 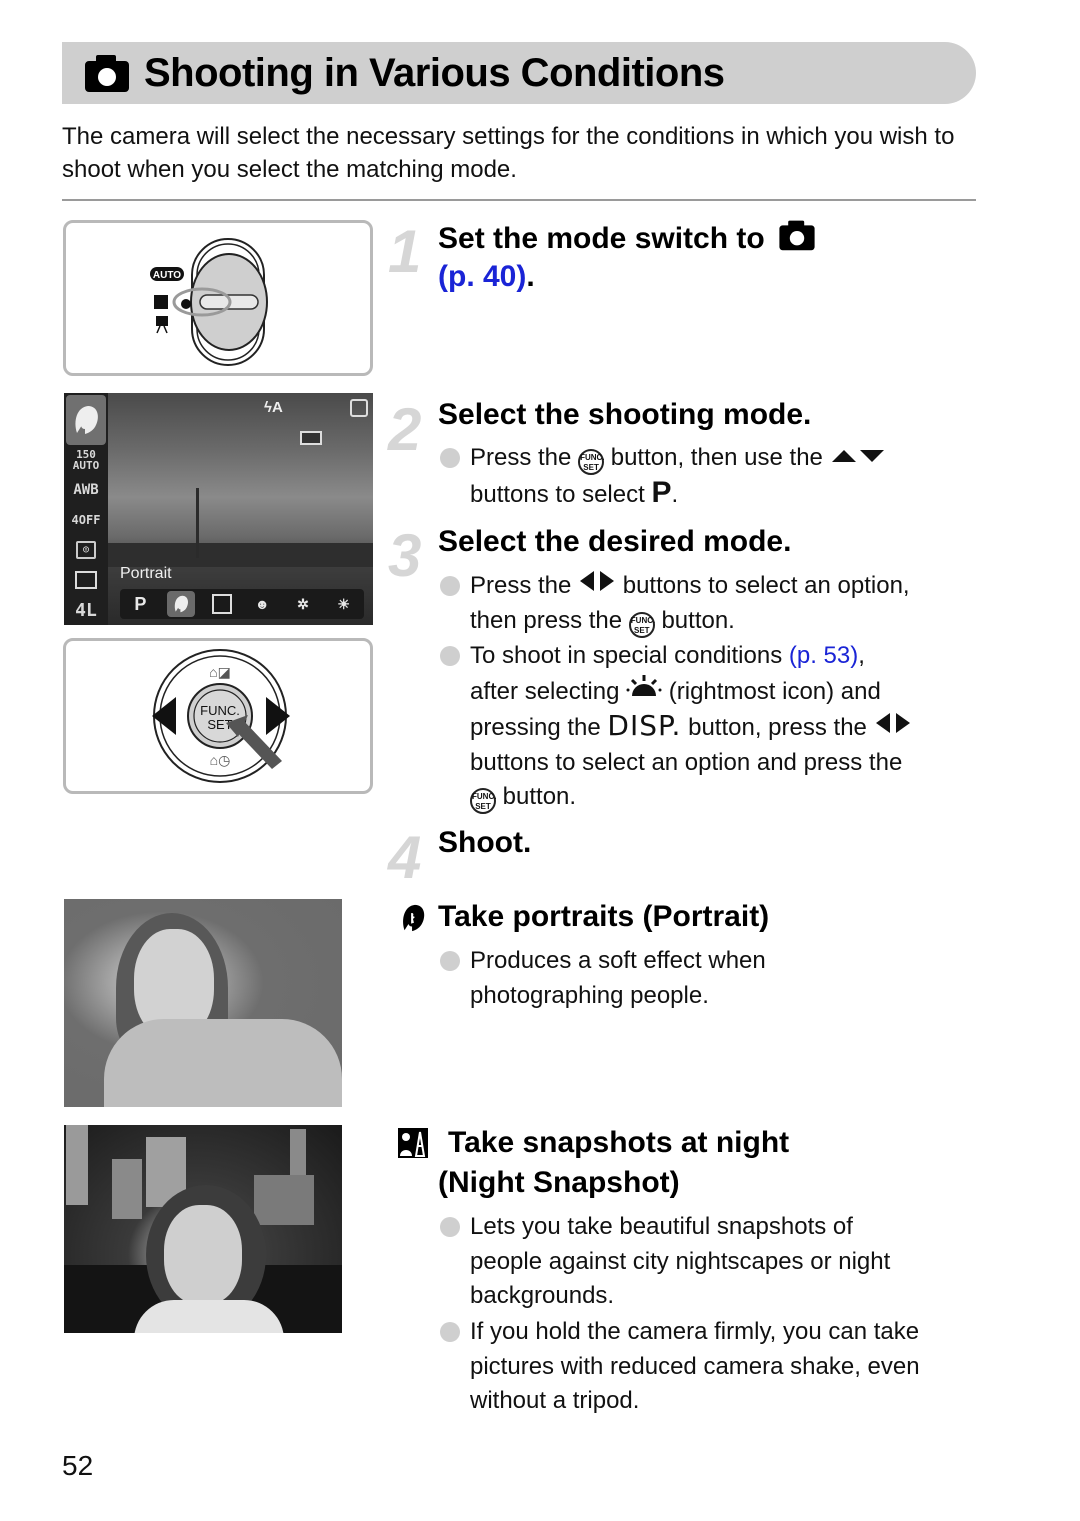 What do you see at coordinates (857, 456) in the screenshot?
I see `up-down-arrows-icon` at bounding box center [857, 456].